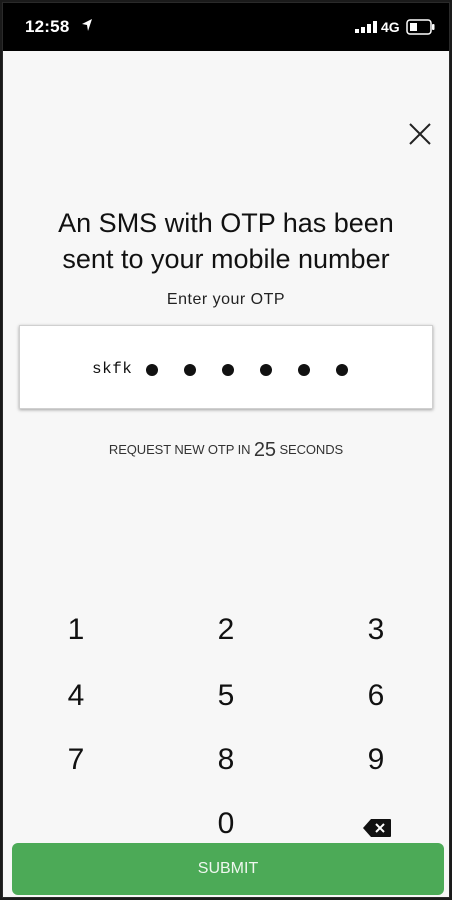  I want to click on status-time: 12:58, so click(47, 26).